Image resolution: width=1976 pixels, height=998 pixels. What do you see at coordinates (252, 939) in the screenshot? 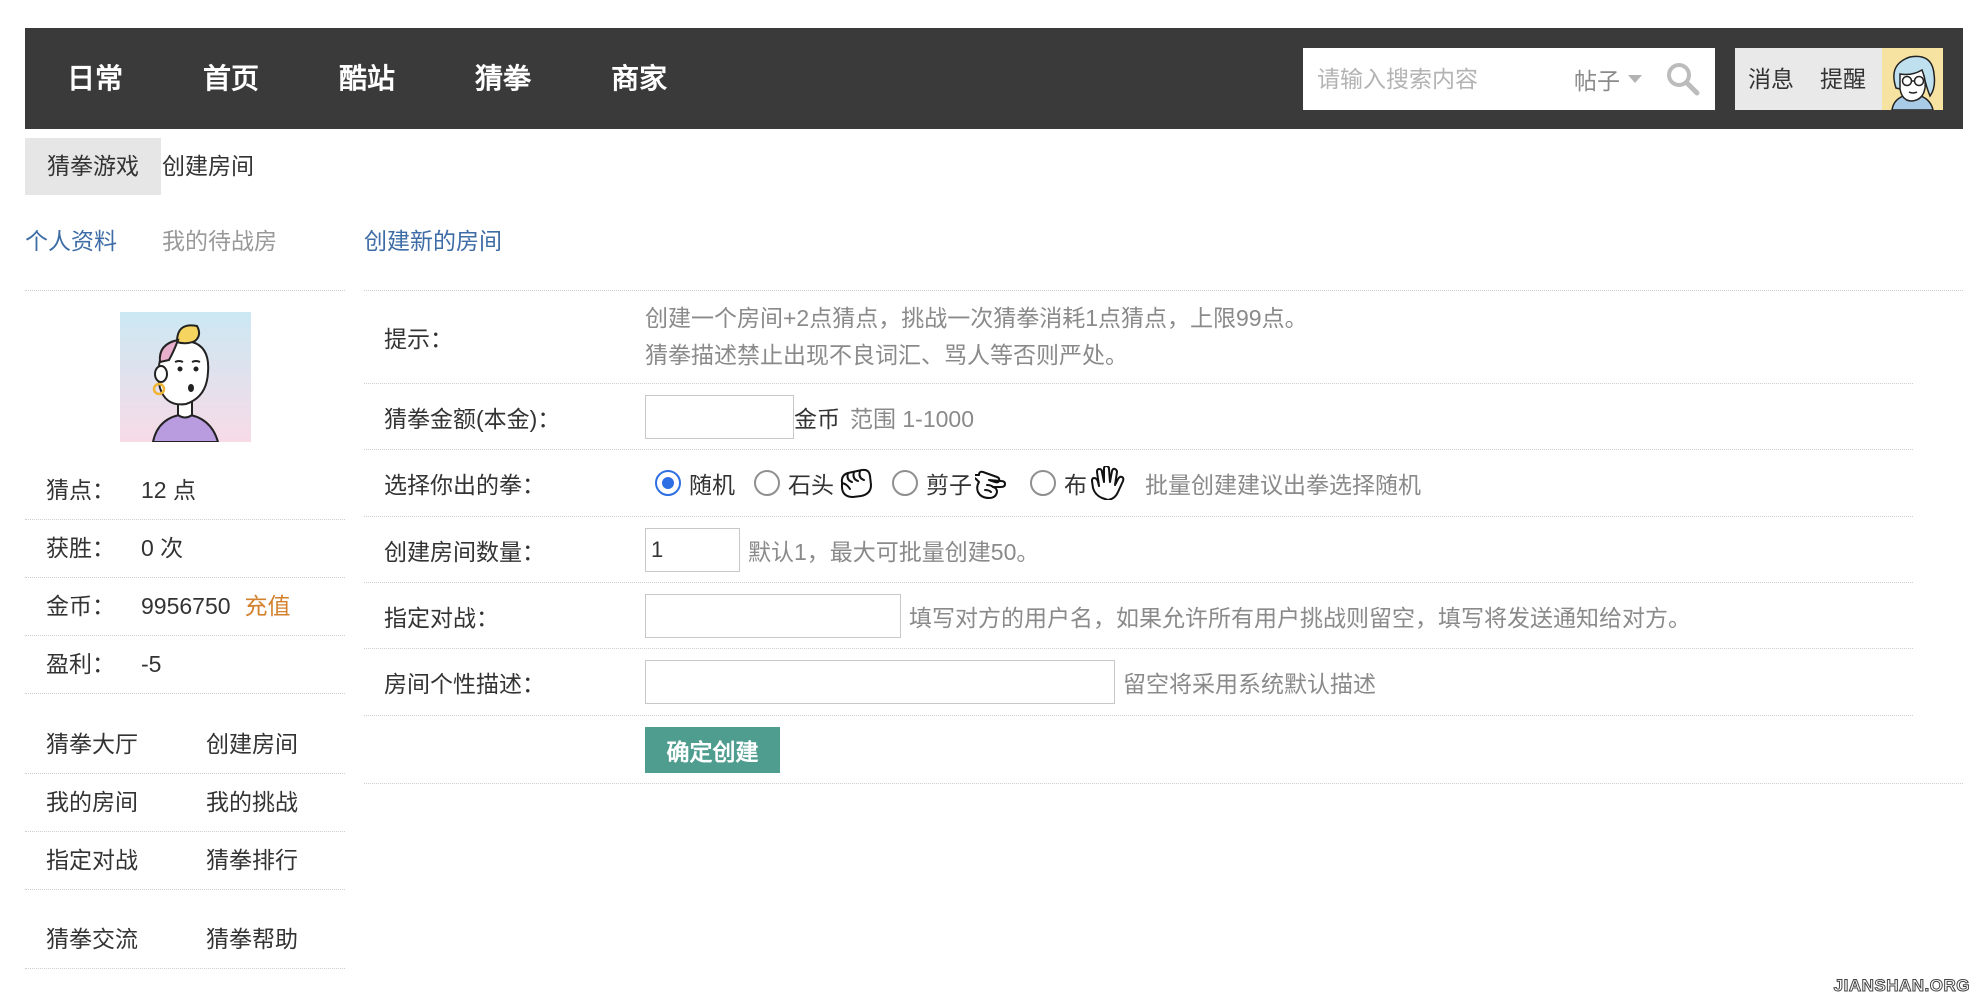
I see `link-help: 猜拳帮助` at bounding box center [252, 939].